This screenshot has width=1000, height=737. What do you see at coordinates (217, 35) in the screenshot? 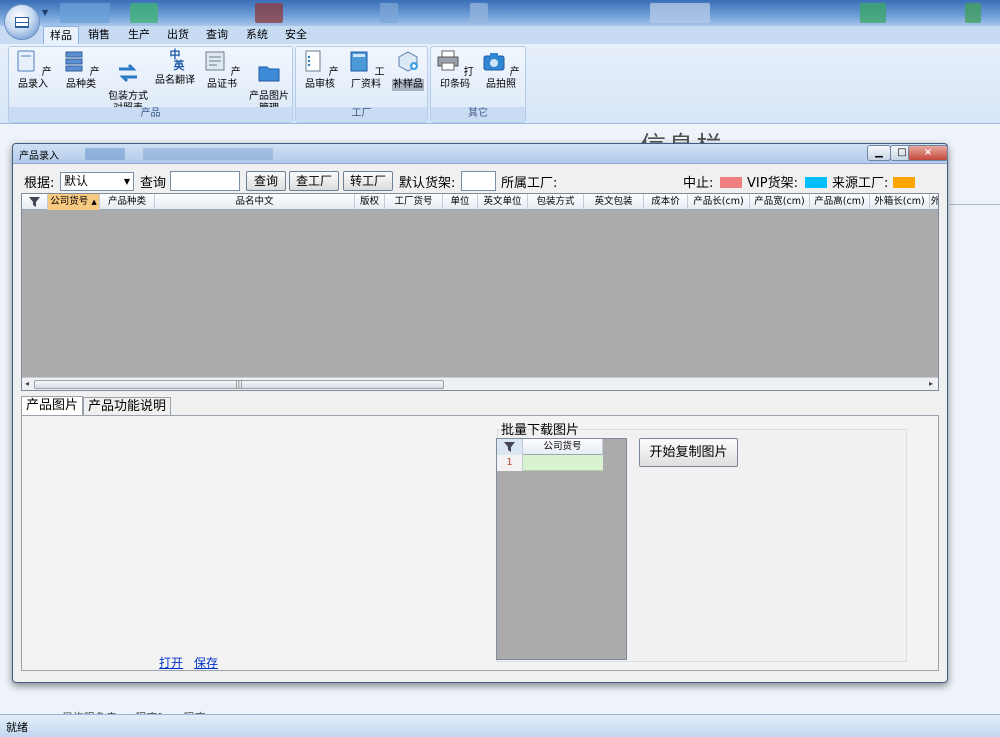
I see `tab-query: 查询` at bounding box center [217, 35].